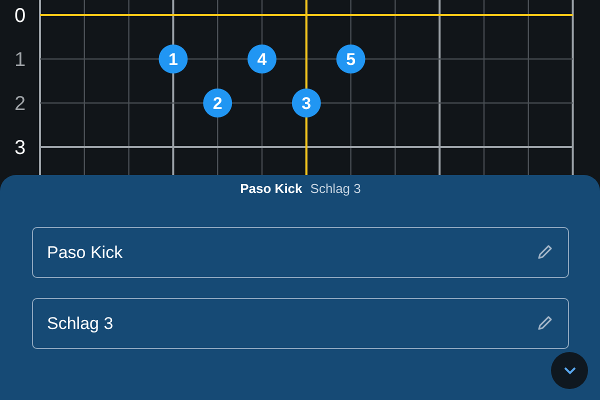 Image resolution: width=600 pixels, height=400 pixels. I want to click on step-marker: 2, so click(217, 103).